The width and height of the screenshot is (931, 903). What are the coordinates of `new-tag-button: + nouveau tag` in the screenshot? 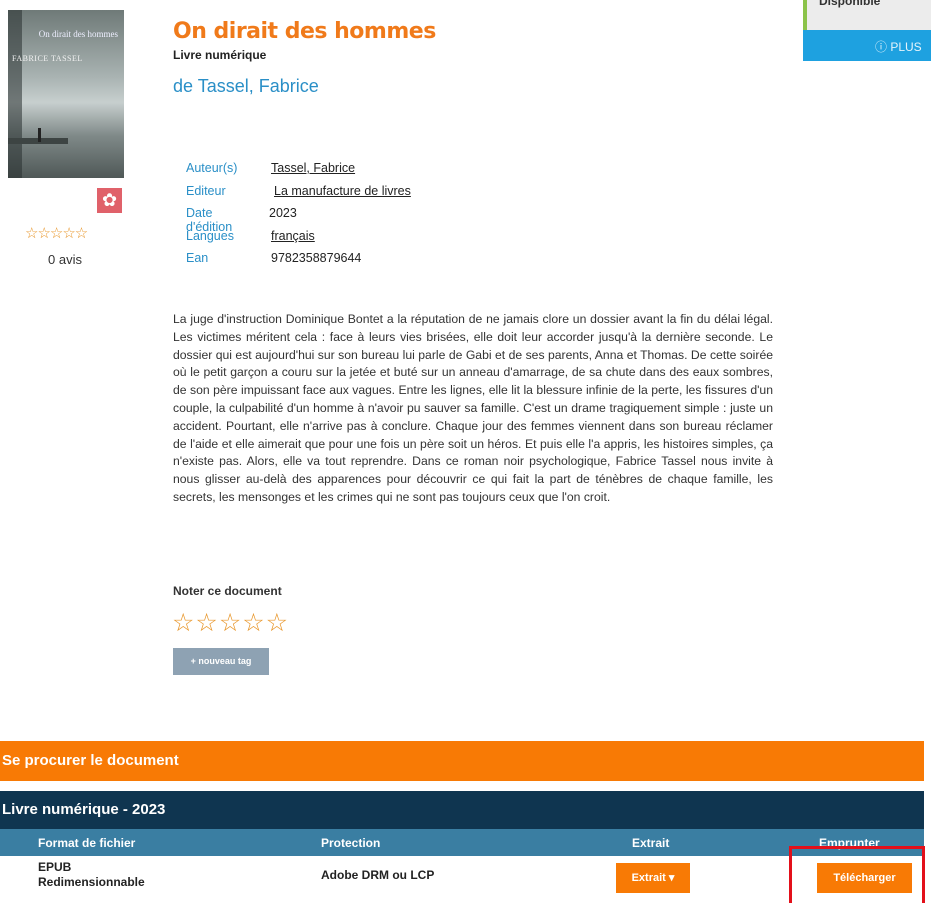 It's located at (221, 661).